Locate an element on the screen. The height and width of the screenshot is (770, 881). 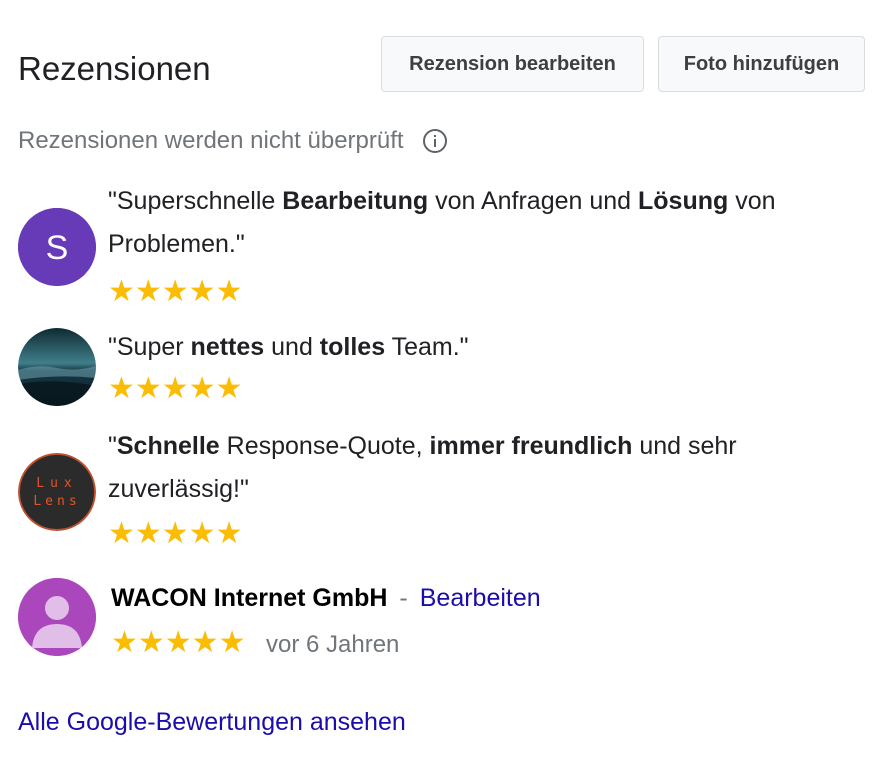
avatar-letter-icon: S is located at coordinates (57, 247).